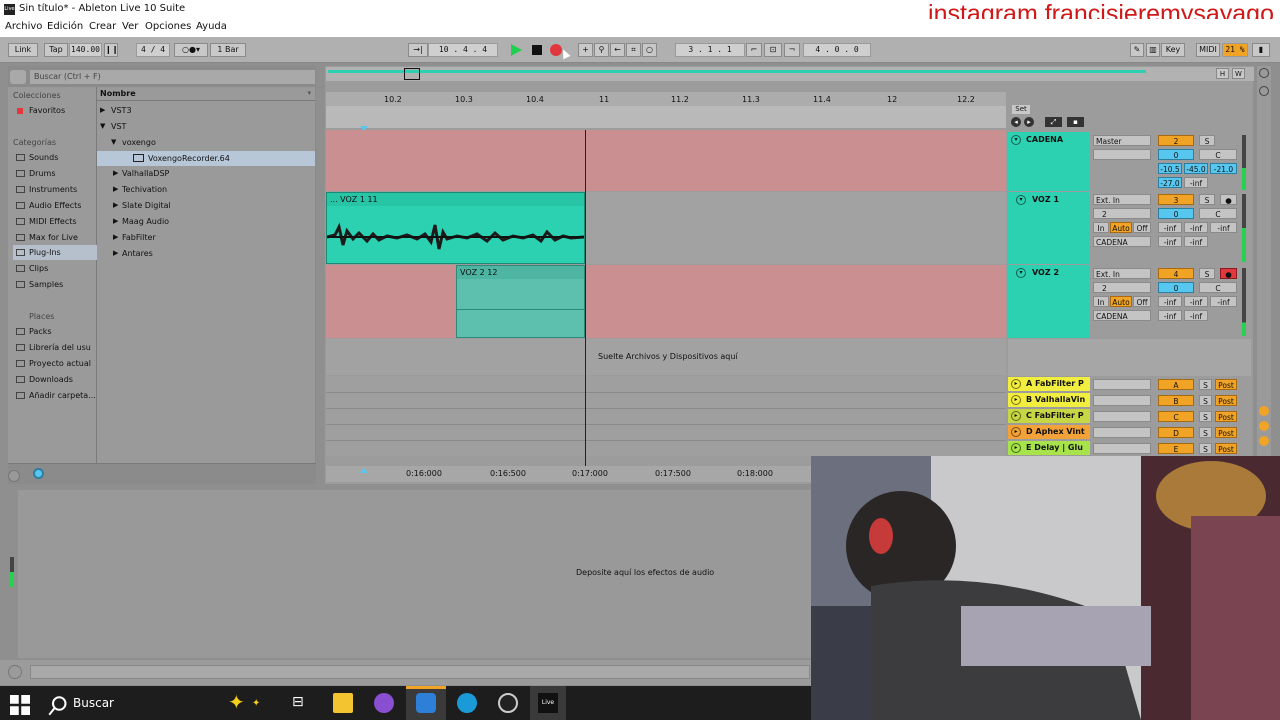 The height and width of the screenshot is (720, 1280). What do you see at coordinates (56, 221) in the screenshot?
I see `category-midi-effects: MIDI Effects` at bounding box center [56, 221].